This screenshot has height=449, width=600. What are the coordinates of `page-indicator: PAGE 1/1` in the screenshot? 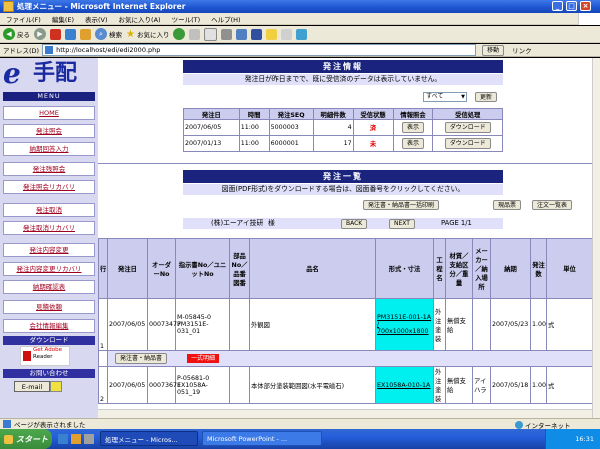 It's located at (456, 223).